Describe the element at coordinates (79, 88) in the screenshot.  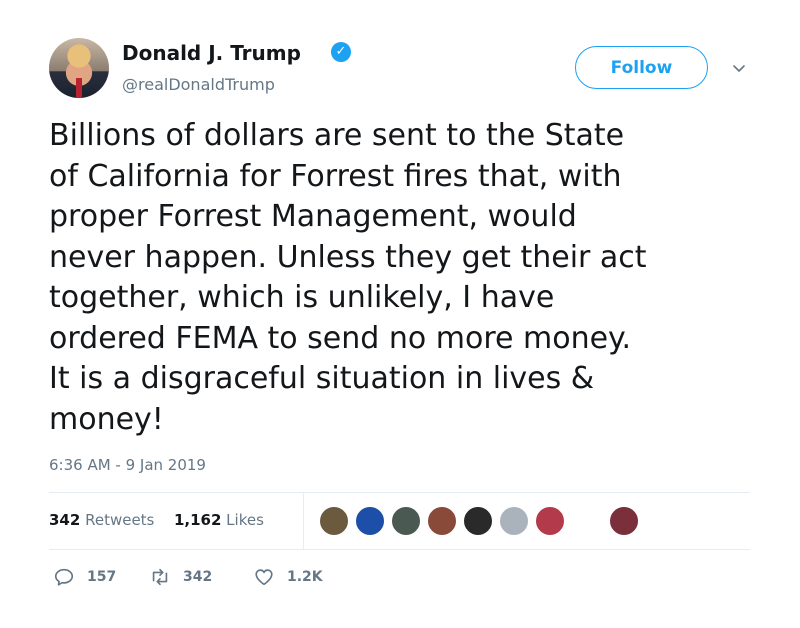
I see `avatar-detail` at that location.